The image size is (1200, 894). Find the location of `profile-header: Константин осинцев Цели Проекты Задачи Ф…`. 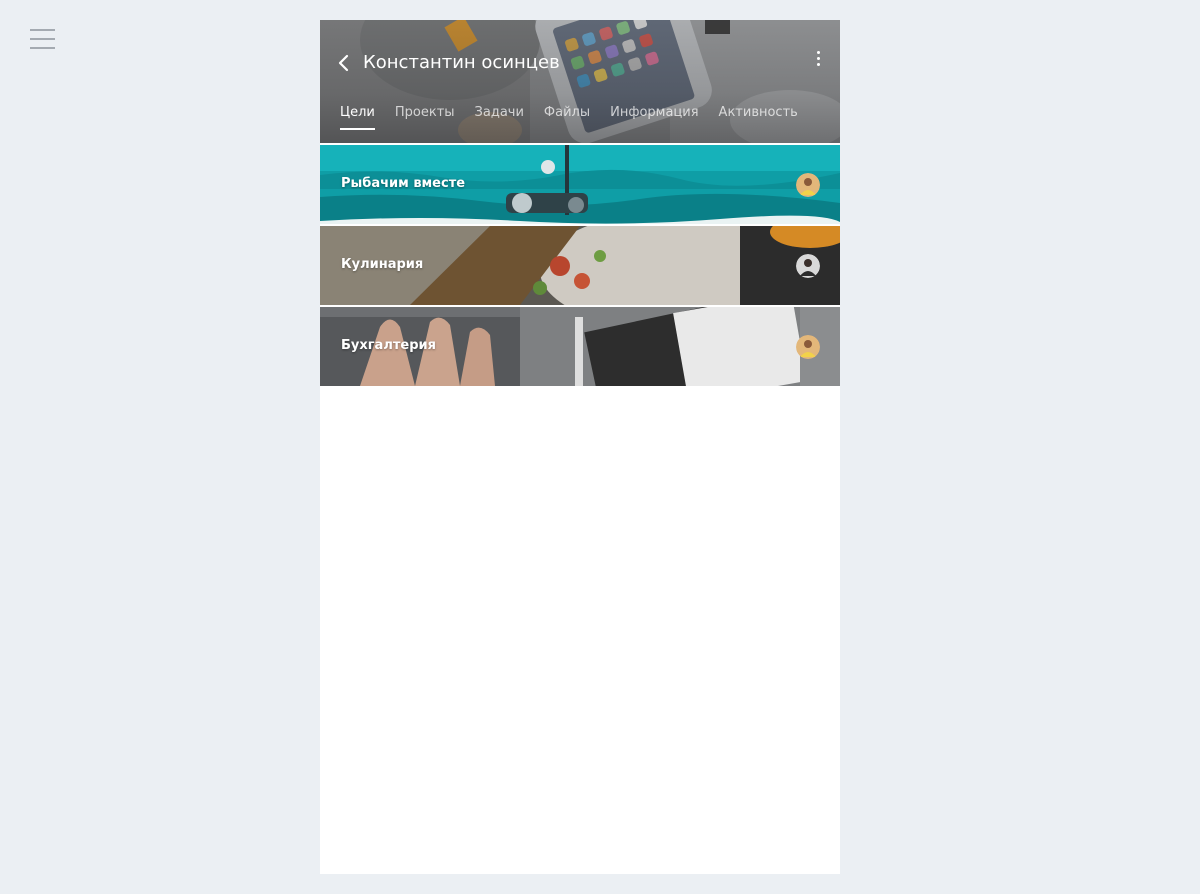

profile-header: Константин осинцев Цели Проекты Задачи Ф… is located at coordinates (580, 81).